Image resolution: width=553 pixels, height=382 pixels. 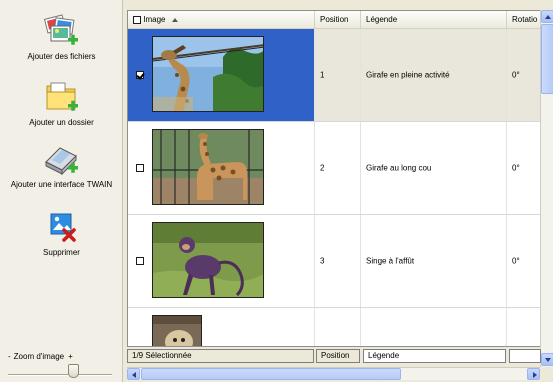 What do you see at coordinates (434, 168) in the screenshot?
I see `caption-cell: Girafe au long cou` at bounding box center [434, 168].